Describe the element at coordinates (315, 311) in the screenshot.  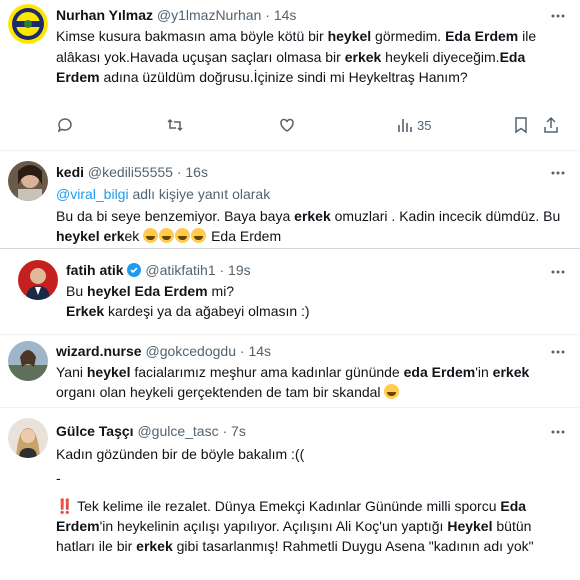
I see `tweet-line-2: Erkek kardeşi ya da ağabeyi olmasın :)` at that location.